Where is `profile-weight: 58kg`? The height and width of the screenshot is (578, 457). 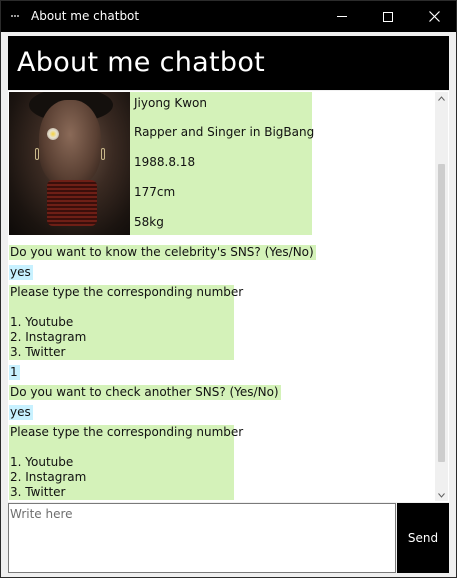 profile-weight: 58kg is located at coordinates (149, 222).